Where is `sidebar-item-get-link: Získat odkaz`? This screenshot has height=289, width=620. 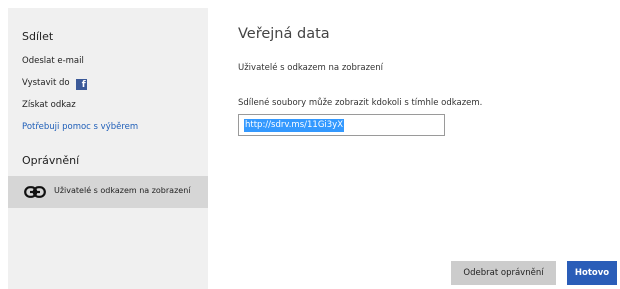 sidebar-item-get-link: Získat odkaz is located at coordinates (49, 105).